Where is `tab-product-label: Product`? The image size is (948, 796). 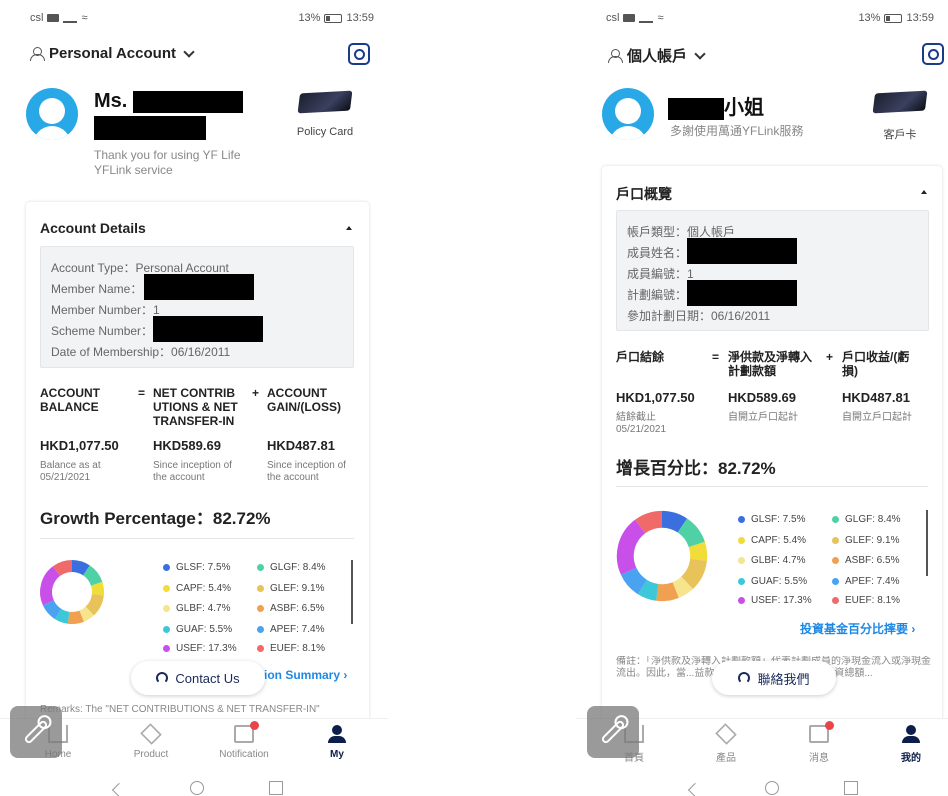
tab-product-label: Product is located at coordinates (151, 754).